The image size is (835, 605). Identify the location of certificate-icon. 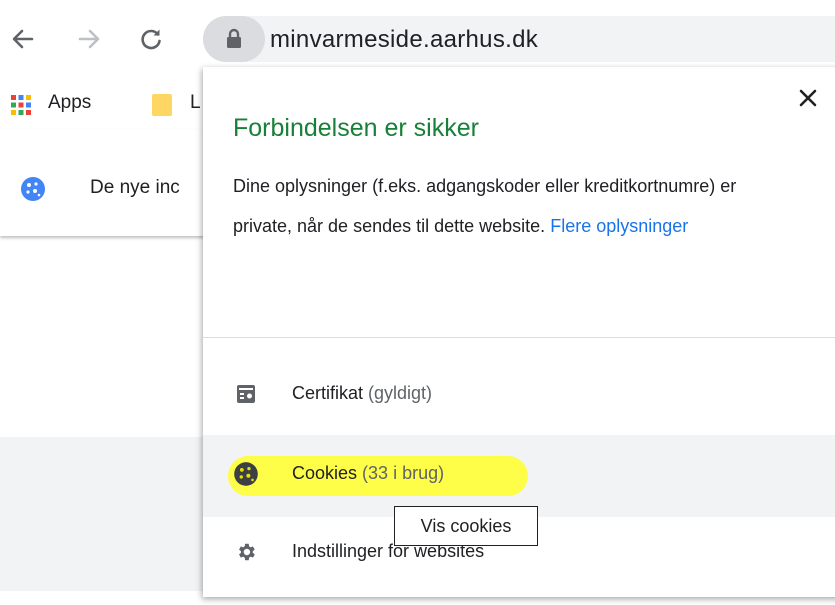
(246, 394).